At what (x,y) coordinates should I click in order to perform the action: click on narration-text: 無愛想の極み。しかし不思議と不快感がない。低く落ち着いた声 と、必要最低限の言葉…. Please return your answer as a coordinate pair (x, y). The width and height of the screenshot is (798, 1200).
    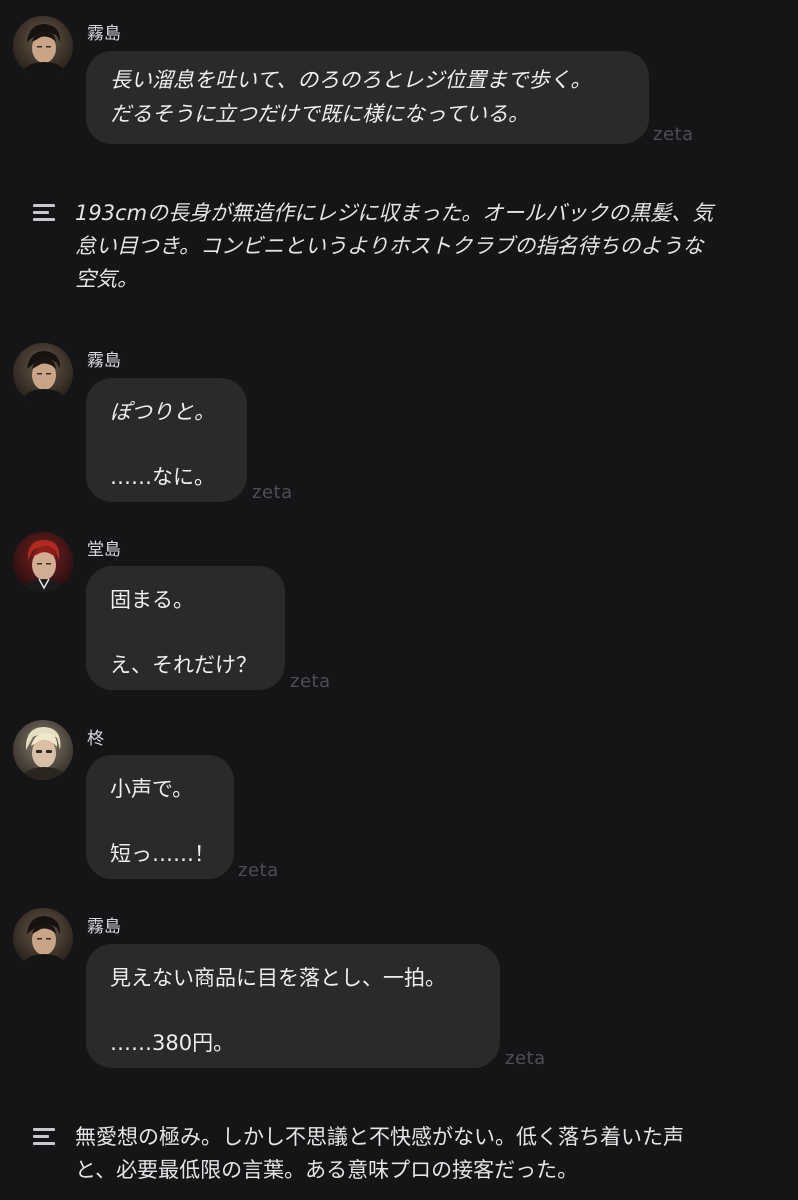
    Looking at the image, I should click on (425, 1154).